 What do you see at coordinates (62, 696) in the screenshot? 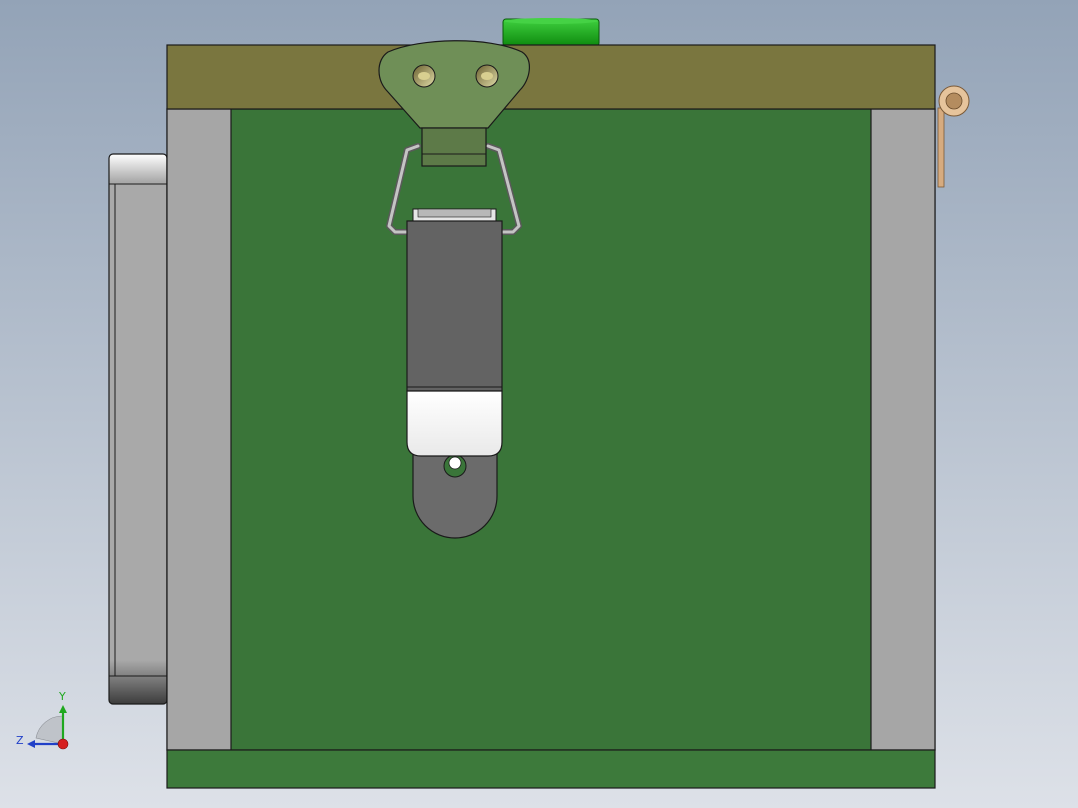
I see `triad-y-label: Y` at bounding box center [62, 696].